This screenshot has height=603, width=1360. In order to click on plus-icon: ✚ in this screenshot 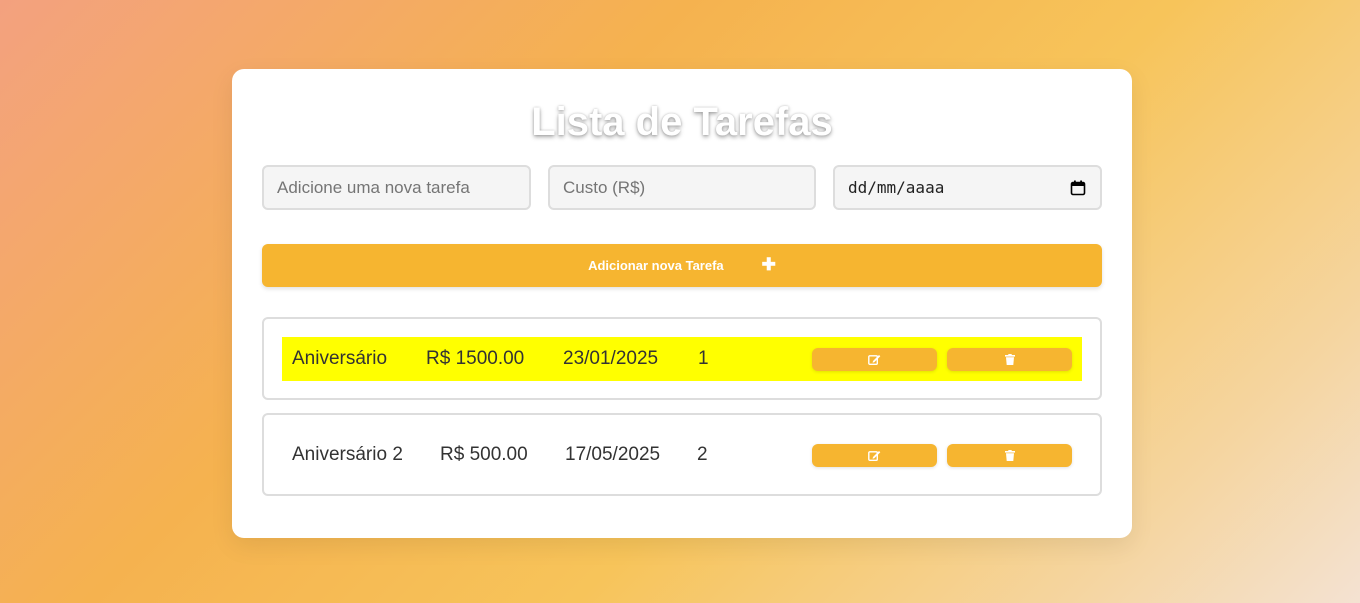, I will do `click(768, 264)`.